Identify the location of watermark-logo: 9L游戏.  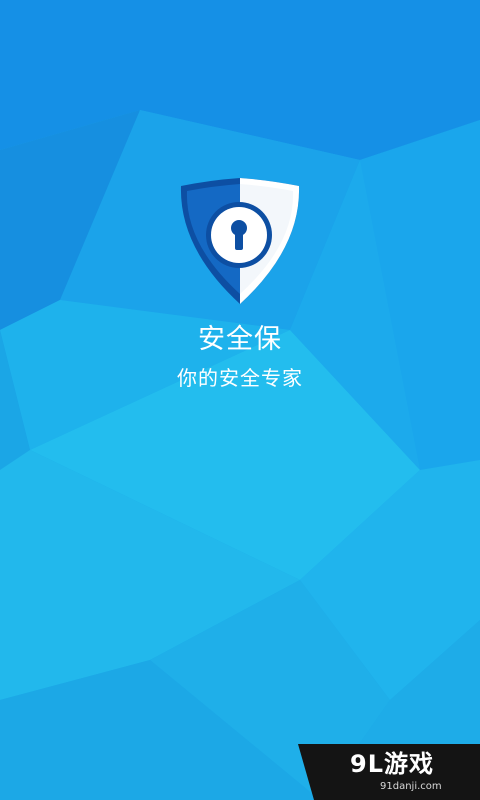
(392, 764).